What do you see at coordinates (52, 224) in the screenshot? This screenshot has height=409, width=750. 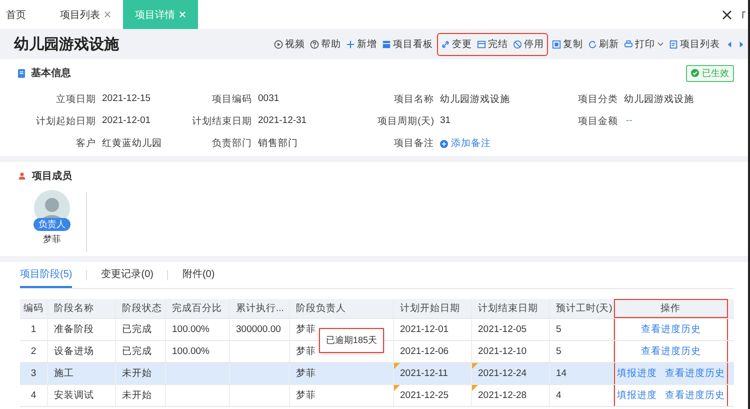 I see `role-badge: 负责人` at bounding box center [52, 224].